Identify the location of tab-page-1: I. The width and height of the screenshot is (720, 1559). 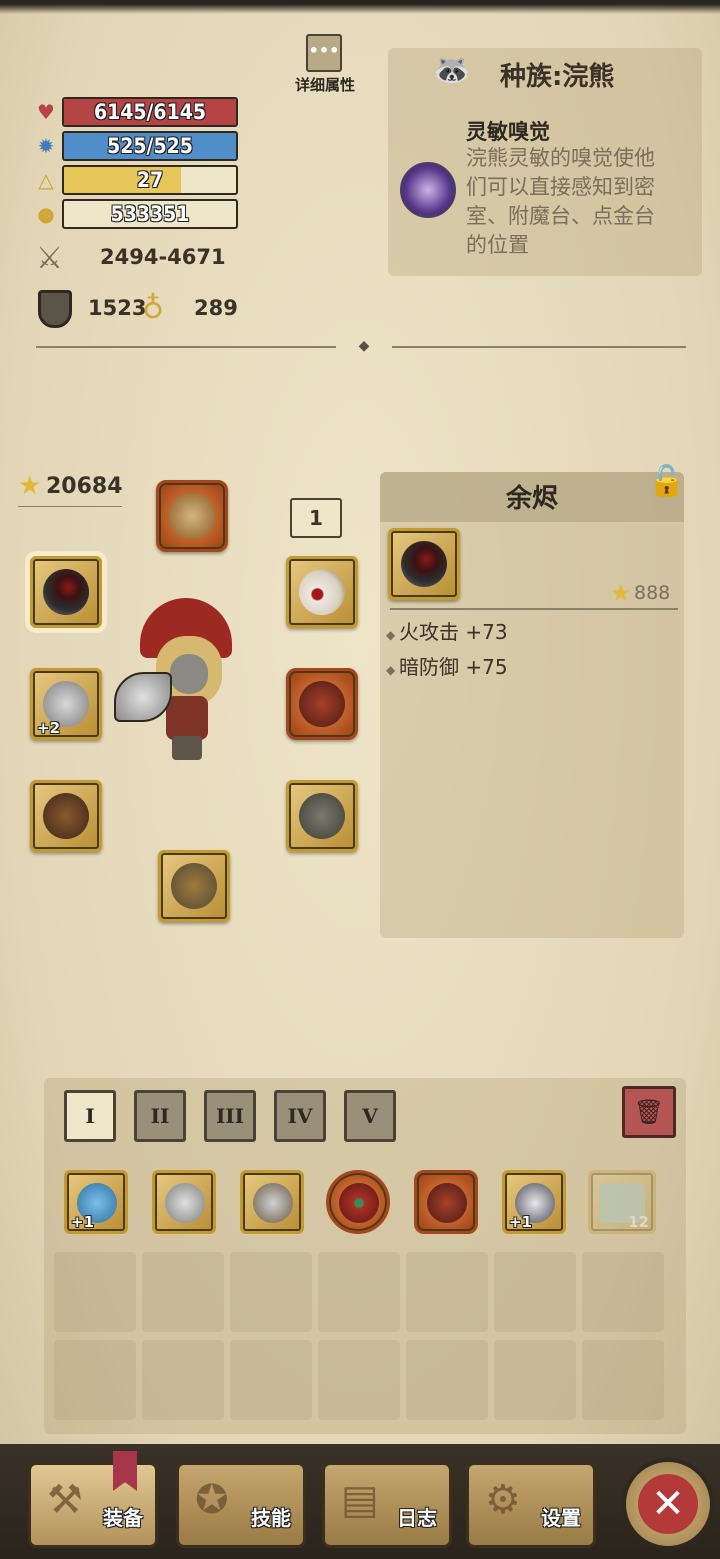
(90, 1116).